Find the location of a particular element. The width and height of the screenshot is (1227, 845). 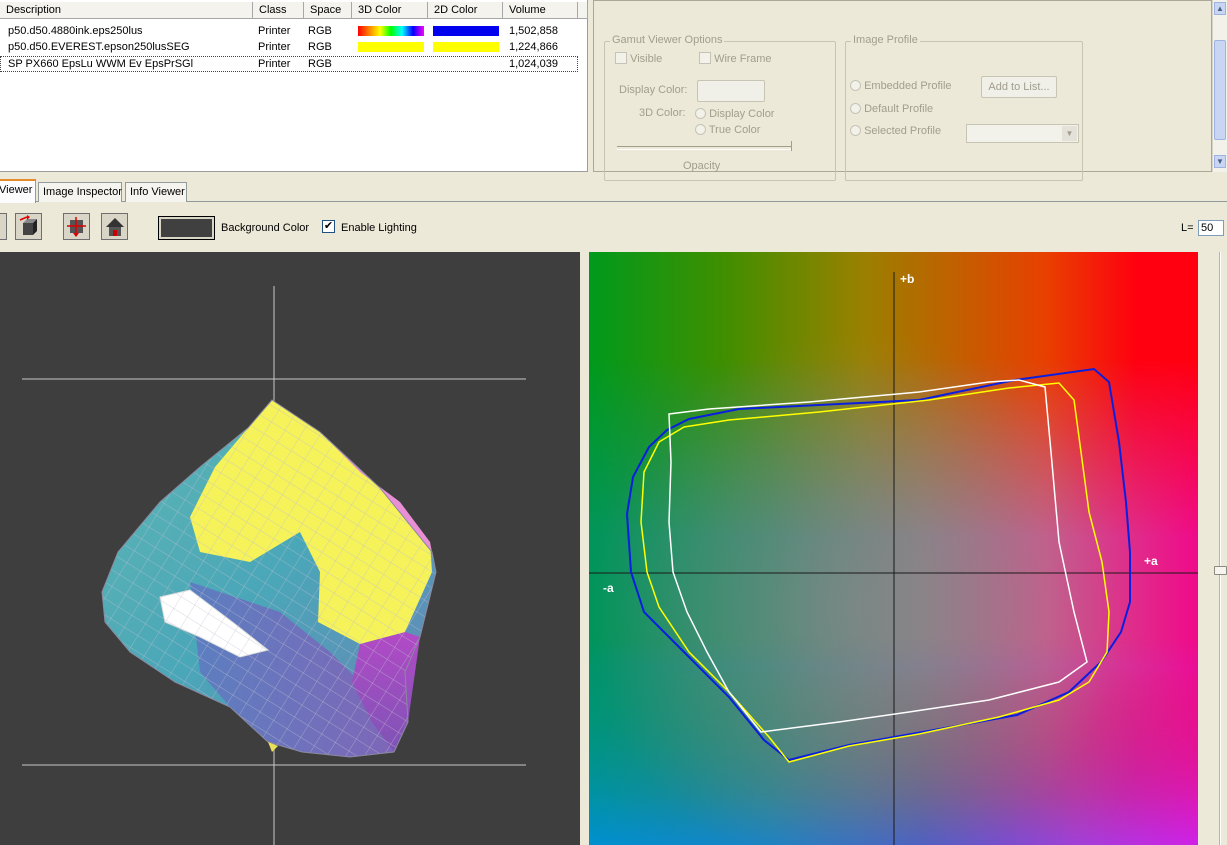

radio-selected-label: Selected Profile is located at coordinates (903, 131).